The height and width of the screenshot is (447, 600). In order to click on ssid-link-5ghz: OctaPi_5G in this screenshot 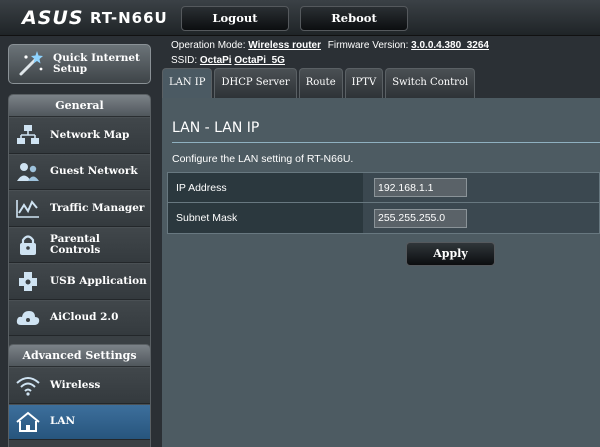, I will do `click(259, 60)`.